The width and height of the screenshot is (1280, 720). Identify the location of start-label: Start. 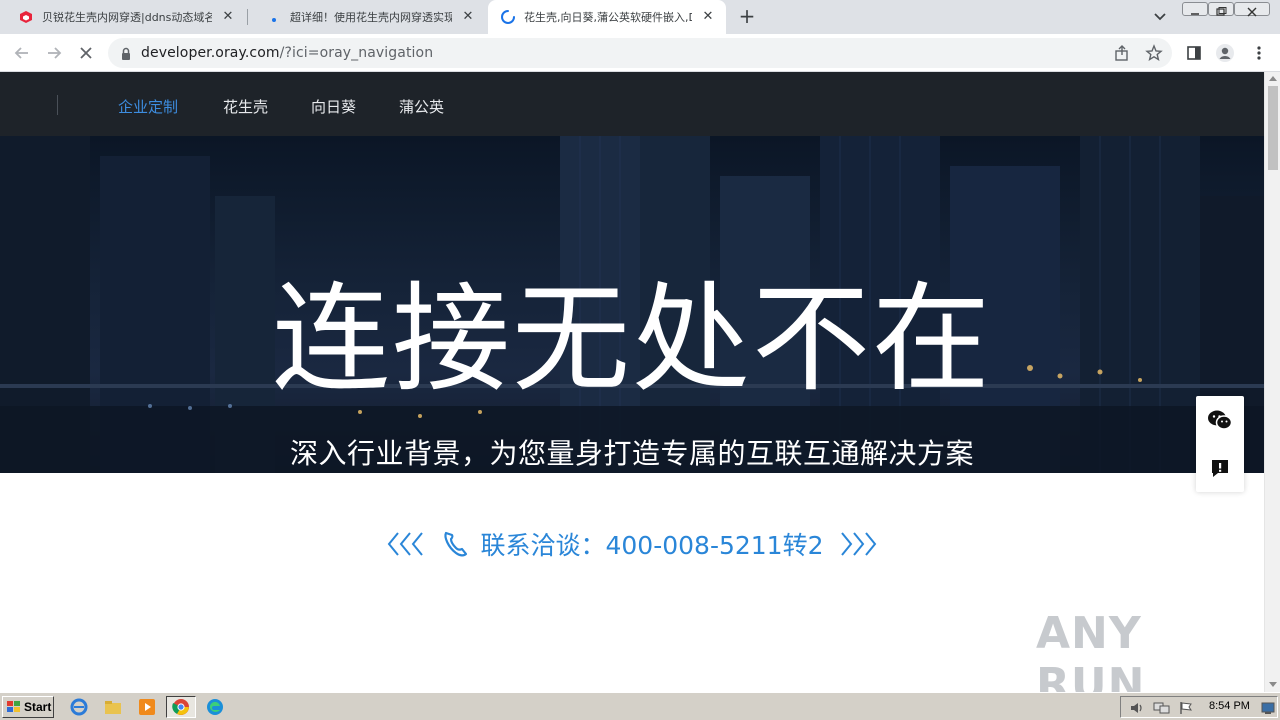
(38, 707).